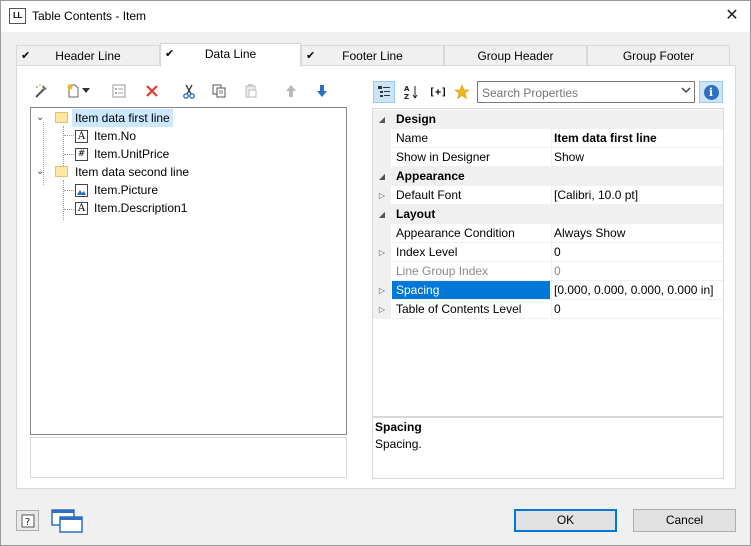  What do you see at coordinates (471, 252) in the screenshot?
I see `property-name: Index Level` at bounding box center [471, 252].